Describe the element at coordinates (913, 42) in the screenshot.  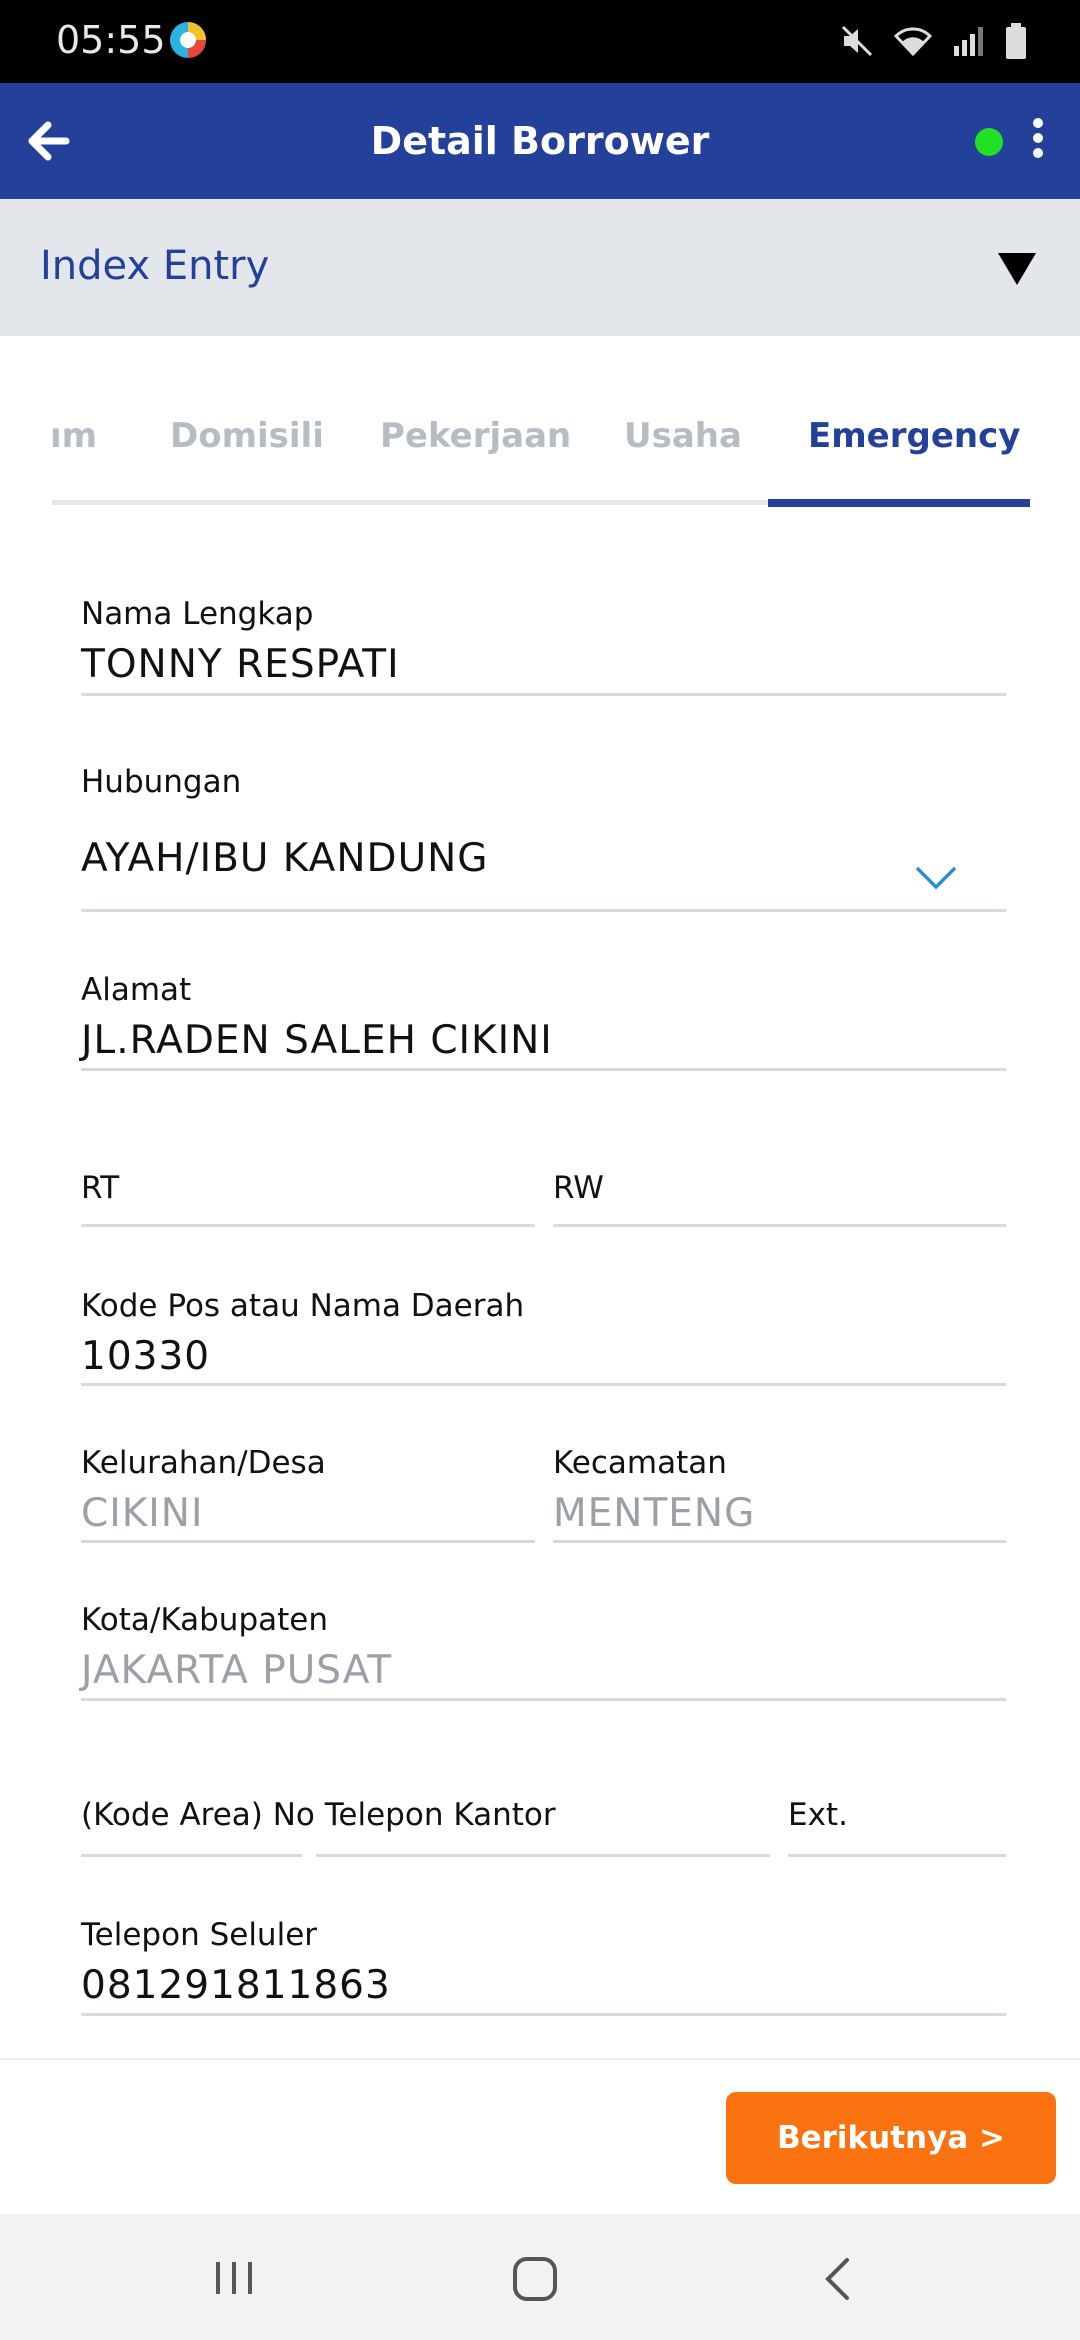
I see `wifi-icon` at that location.